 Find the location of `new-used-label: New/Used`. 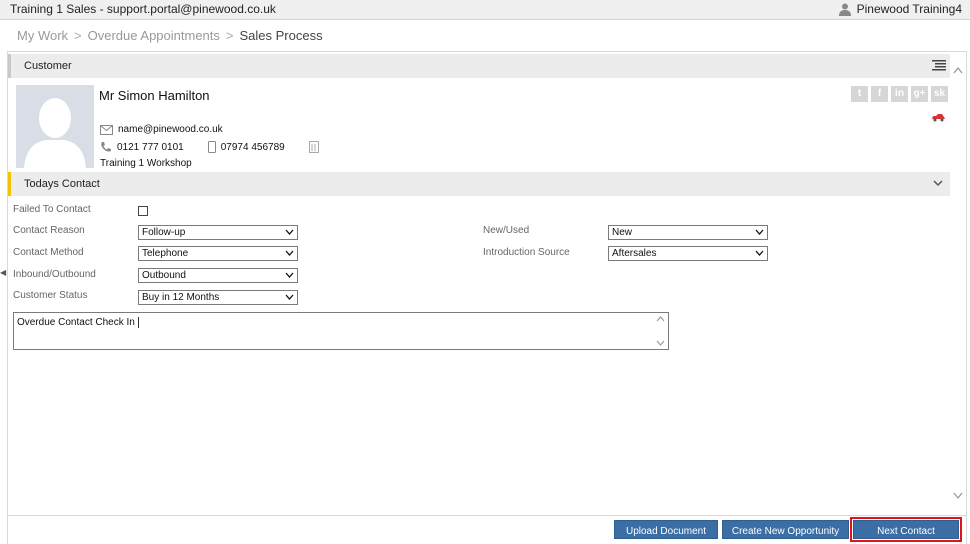

new-used-label: New/Used is located at coordinates (506, 230).